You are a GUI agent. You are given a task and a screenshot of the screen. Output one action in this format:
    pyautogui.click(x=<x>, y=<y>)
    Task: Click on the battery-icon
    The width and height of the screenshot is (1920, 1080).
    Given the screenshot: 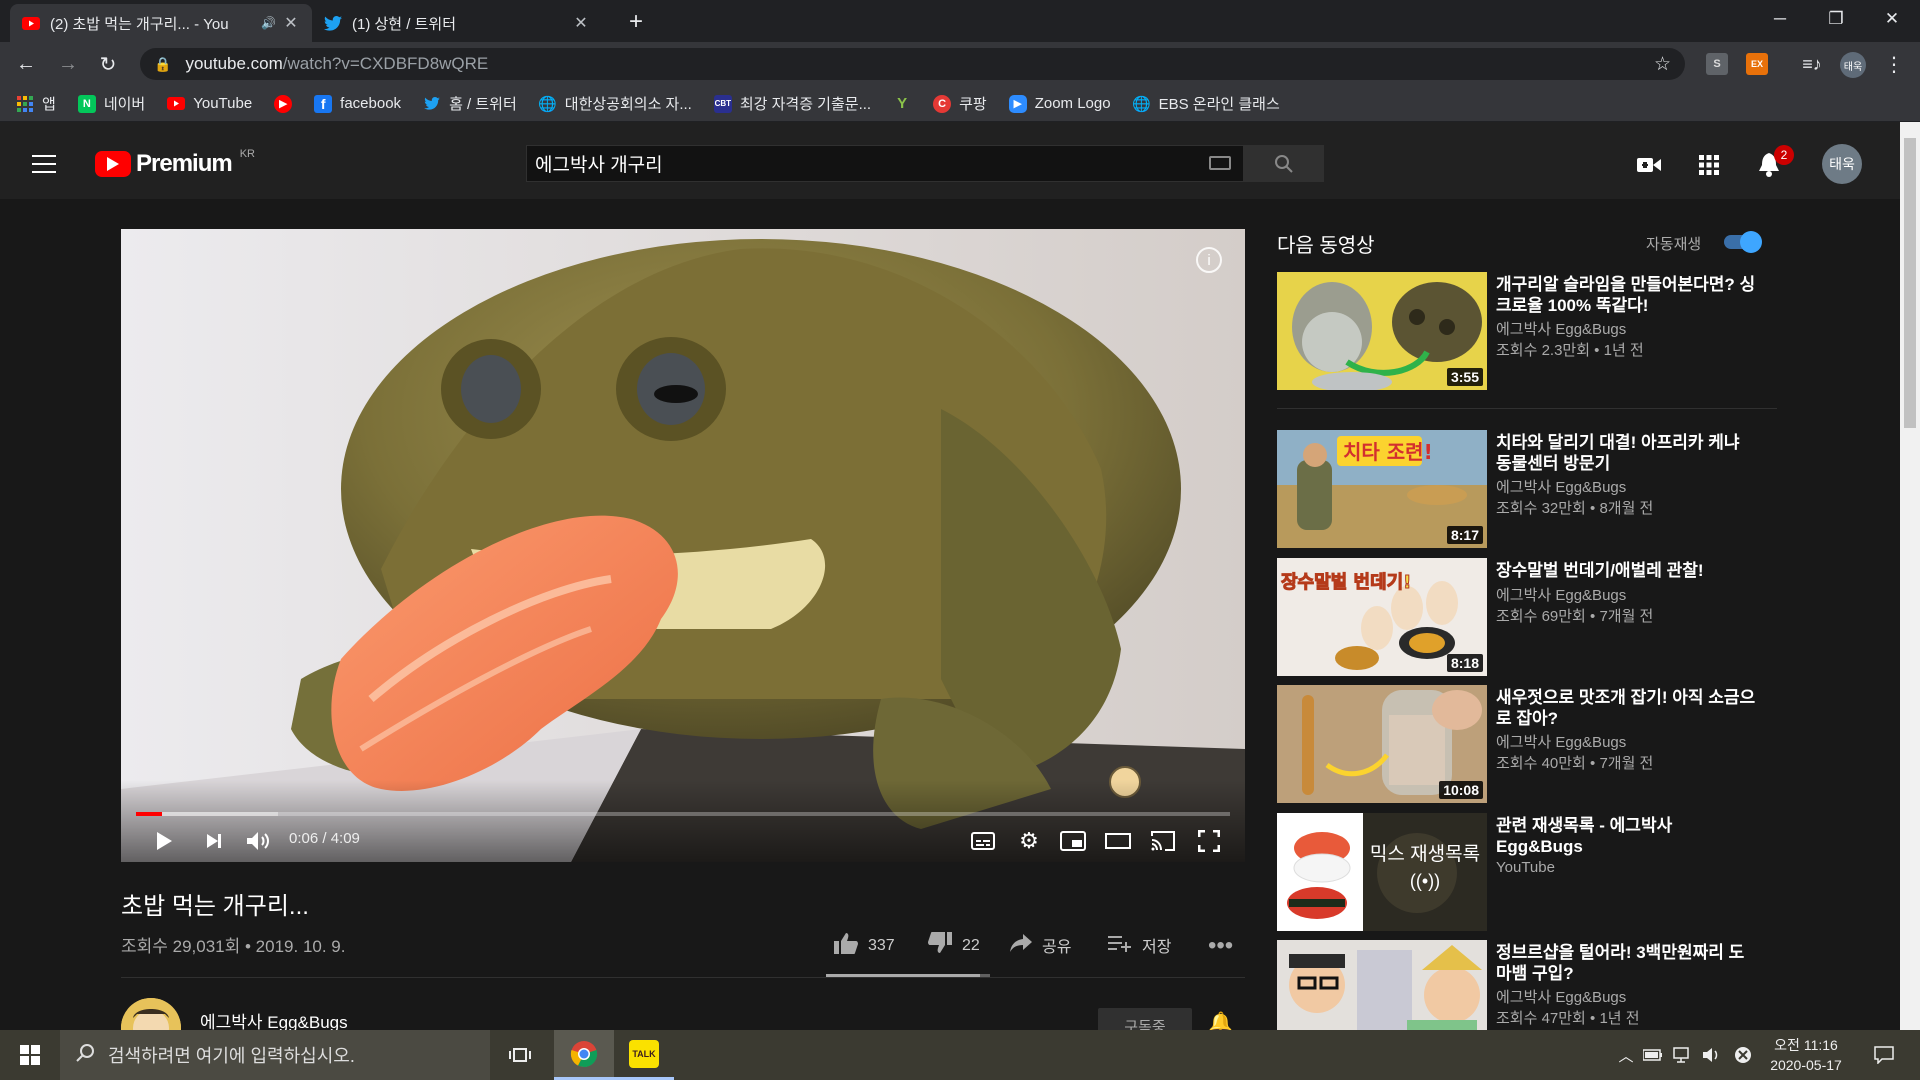 What is the action you would take?
    pyautogui.click(x=1653, y=1055)
    